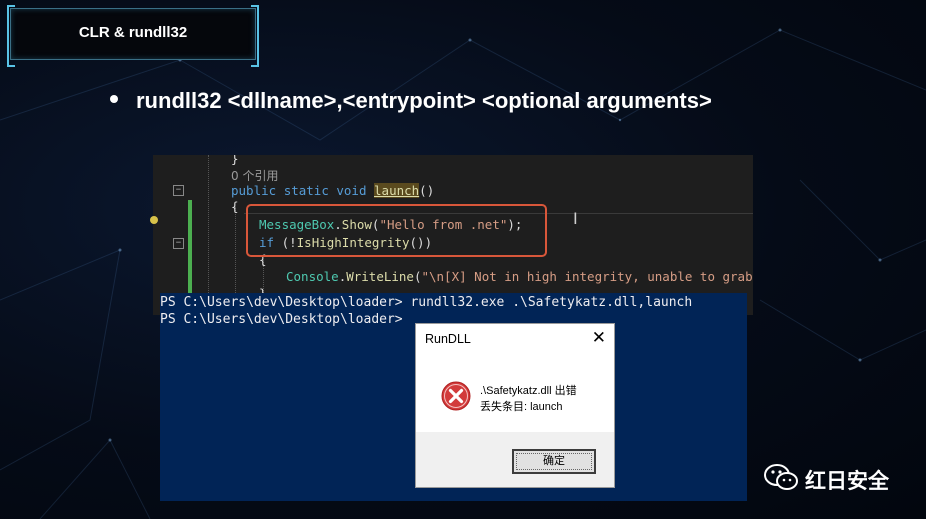  What do you see at coordinates (173, 235) in the screenshot?
I see `editor-gutter` at bounding box center [173, 235].